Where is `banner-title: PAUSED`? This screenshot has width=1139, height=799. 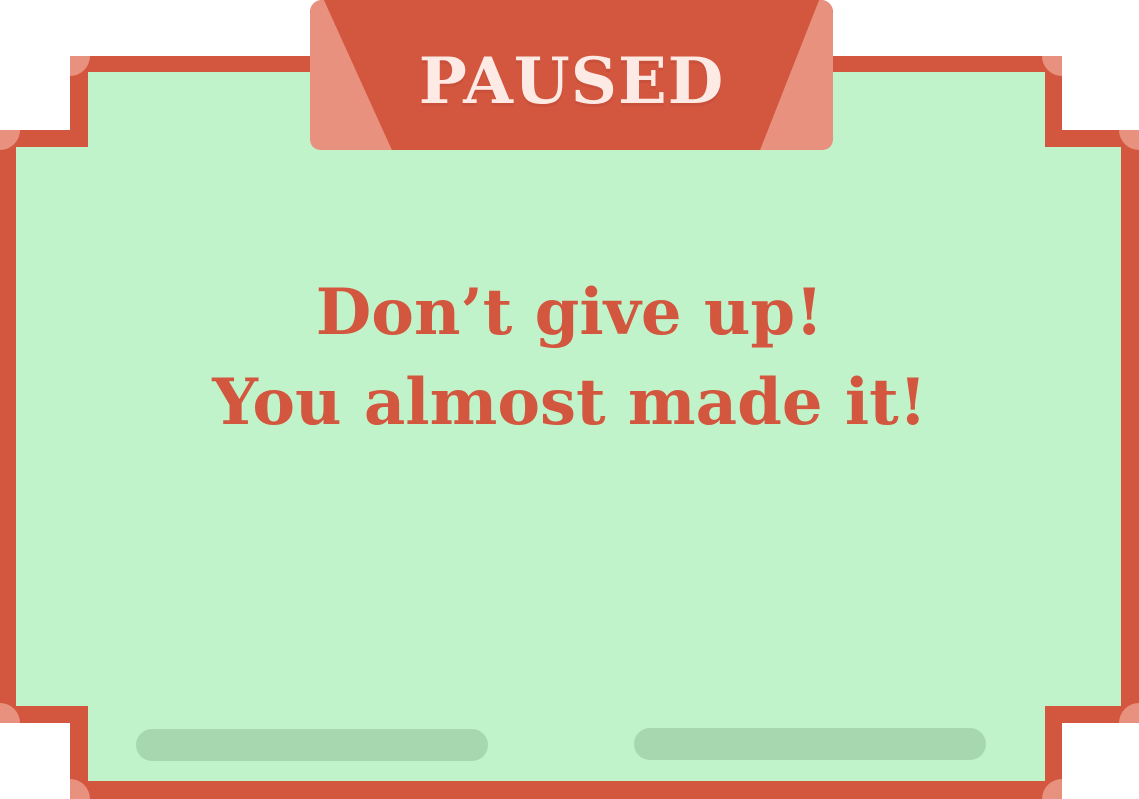 banner-title: PAUSED is located at coordinates (571, 81).